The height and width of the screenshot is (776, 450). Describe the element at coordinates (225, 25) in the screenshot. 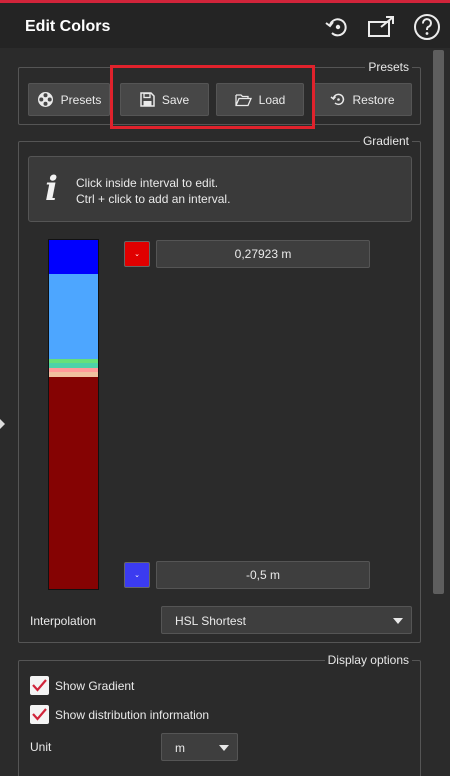

I see `panel-header: Edit Colors` at that location.